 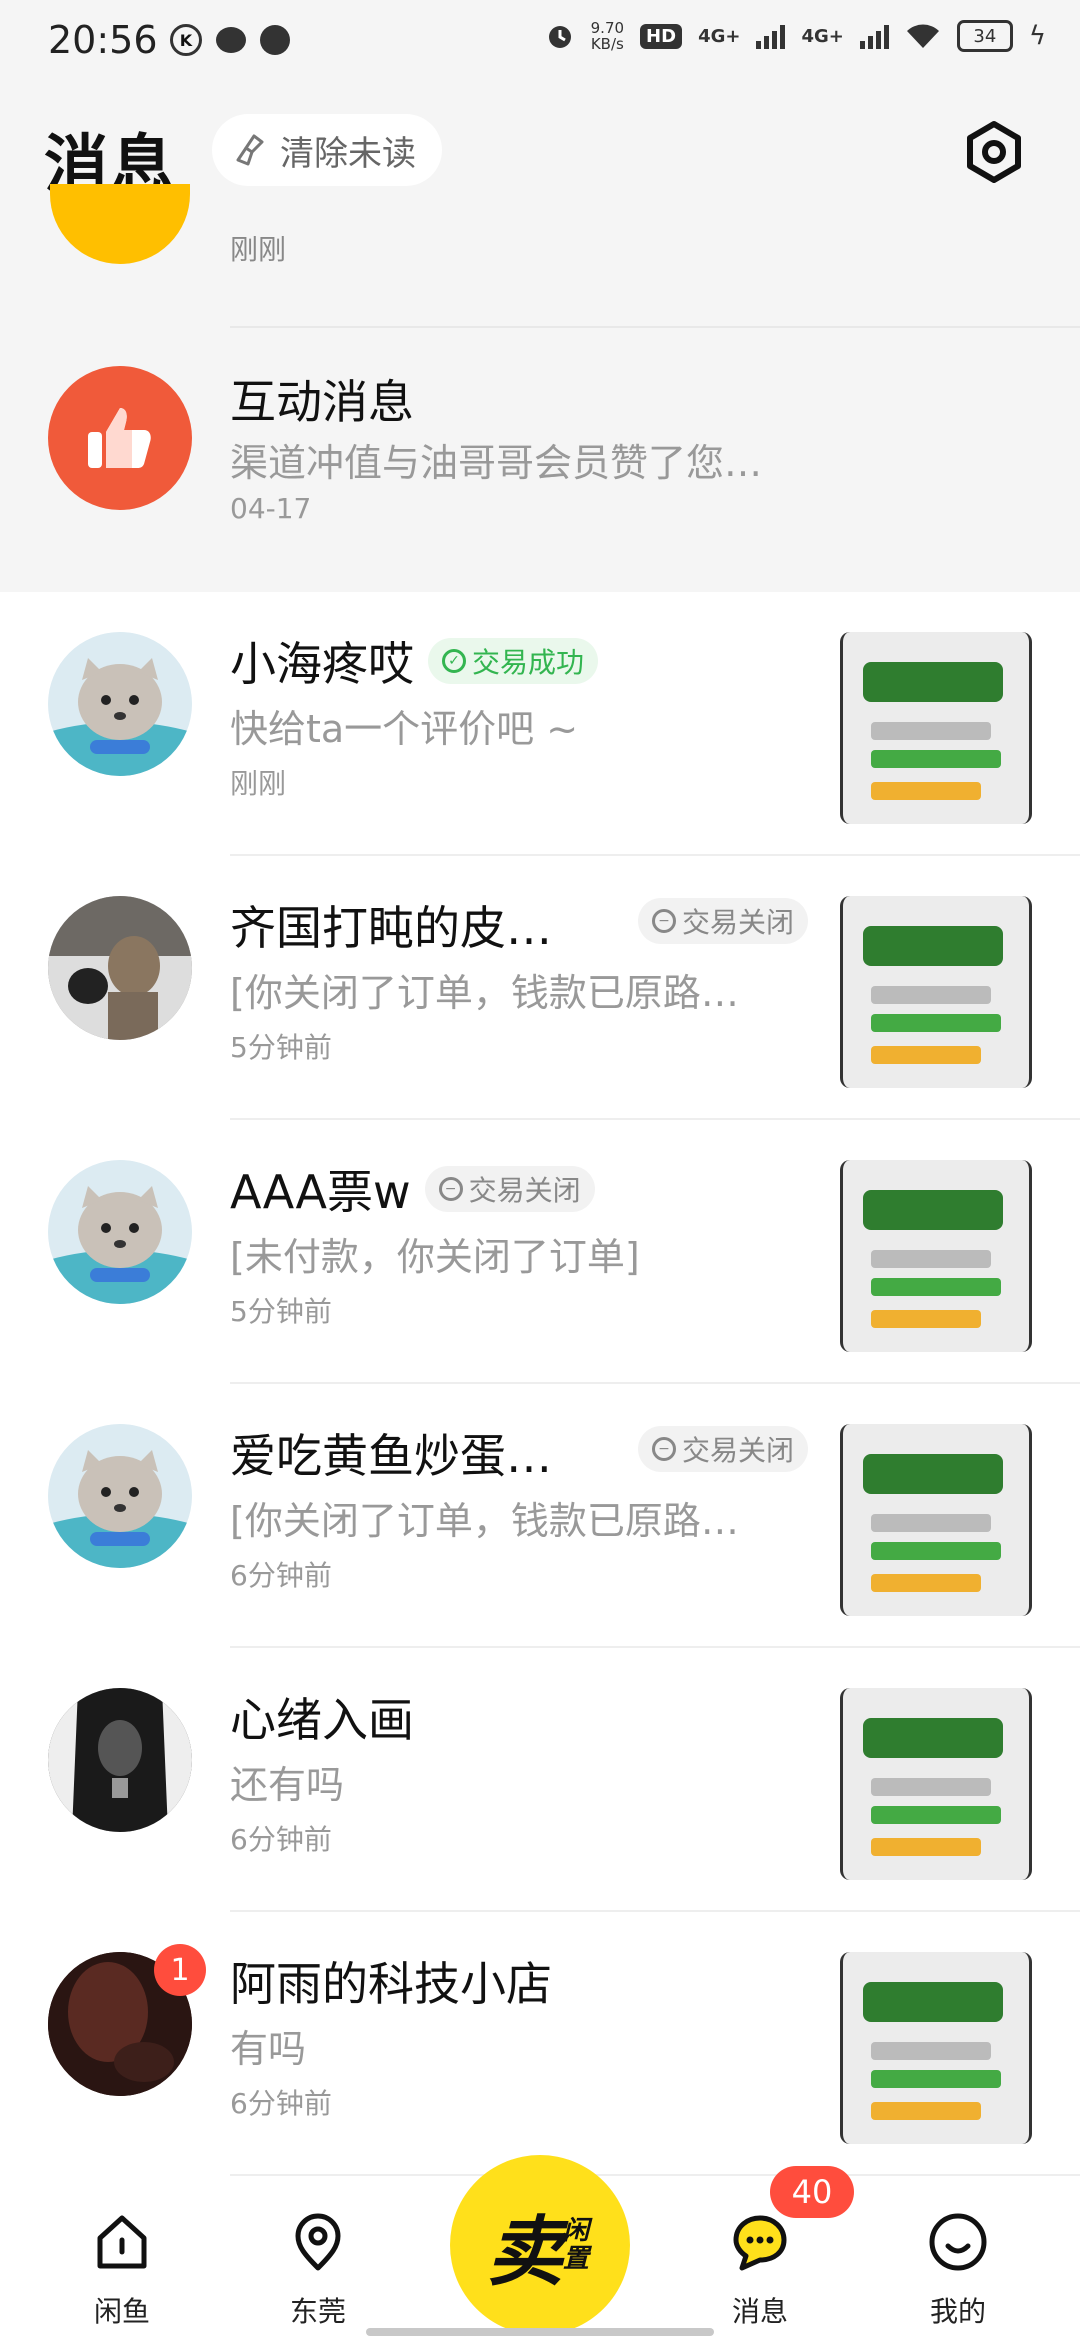 What do you see at coordinates (121, 2311) in the screenshot?
I see `nav-home-label: 闲鱼` at bounding box center [121, 2311].